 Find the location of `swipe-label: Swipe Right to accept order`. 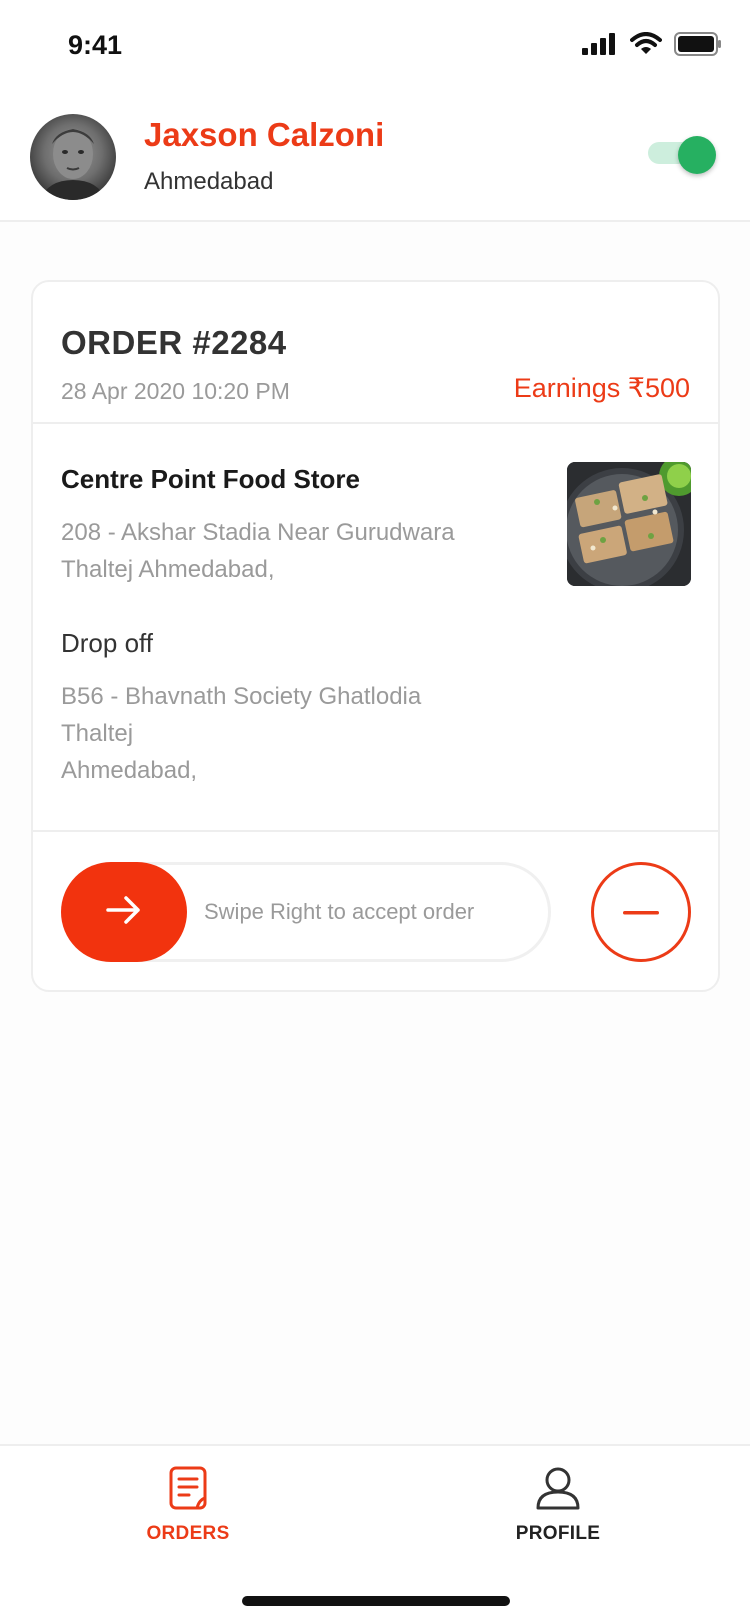

swipe-label: Swipe Right to accept order is located at coordinates (339, 911).